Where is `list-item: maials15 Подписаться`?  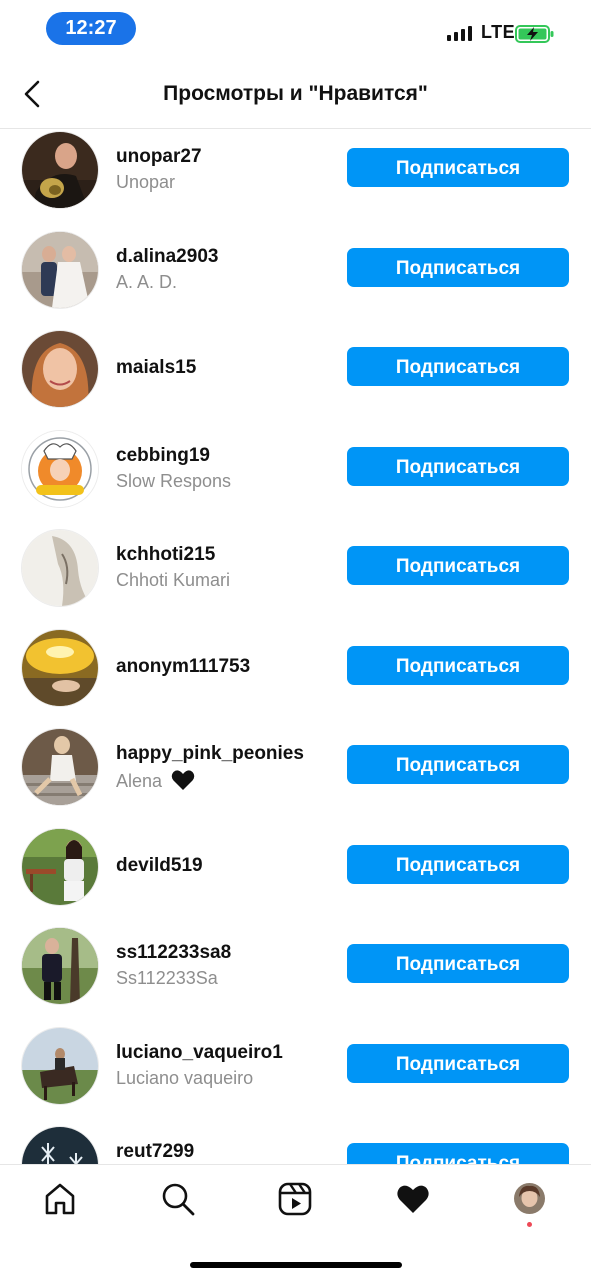 list-item: maials15 Подписаться is located at coordinates (295, 377).